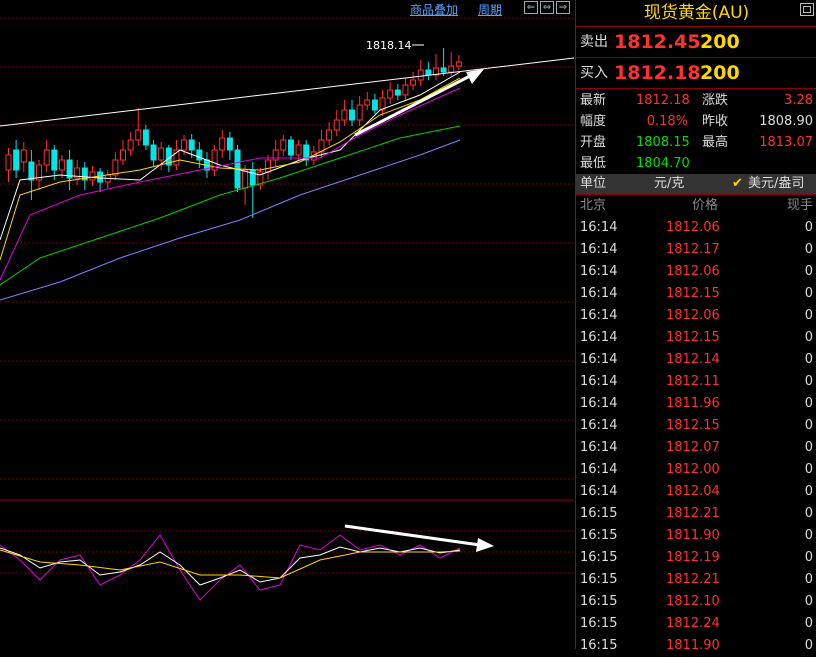 The height and width of the screenshot is (657, 816). What do you see at coordinates (693, 249) in the screenshot?
I see `tick-price: 1812.17` at bounding box center [693, 249].